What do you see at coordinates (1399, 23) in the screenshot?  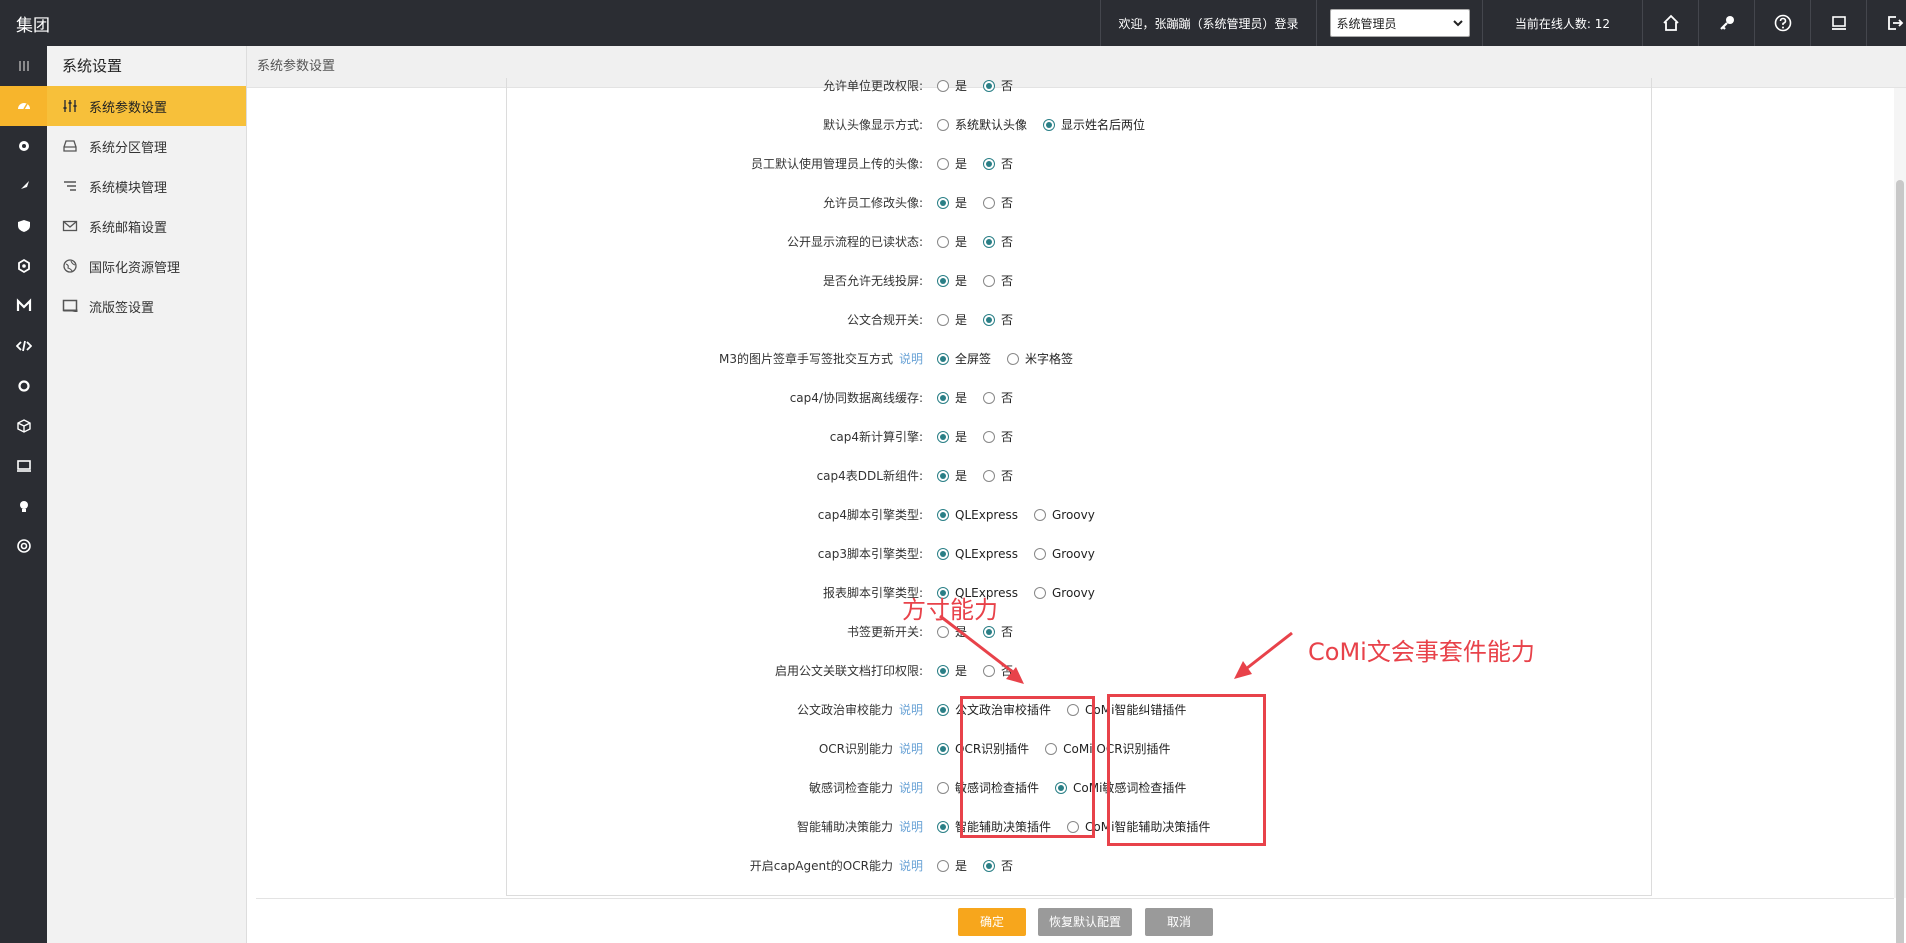 I see `role-select: 系统管理员` at bounding box center [1399, 23].